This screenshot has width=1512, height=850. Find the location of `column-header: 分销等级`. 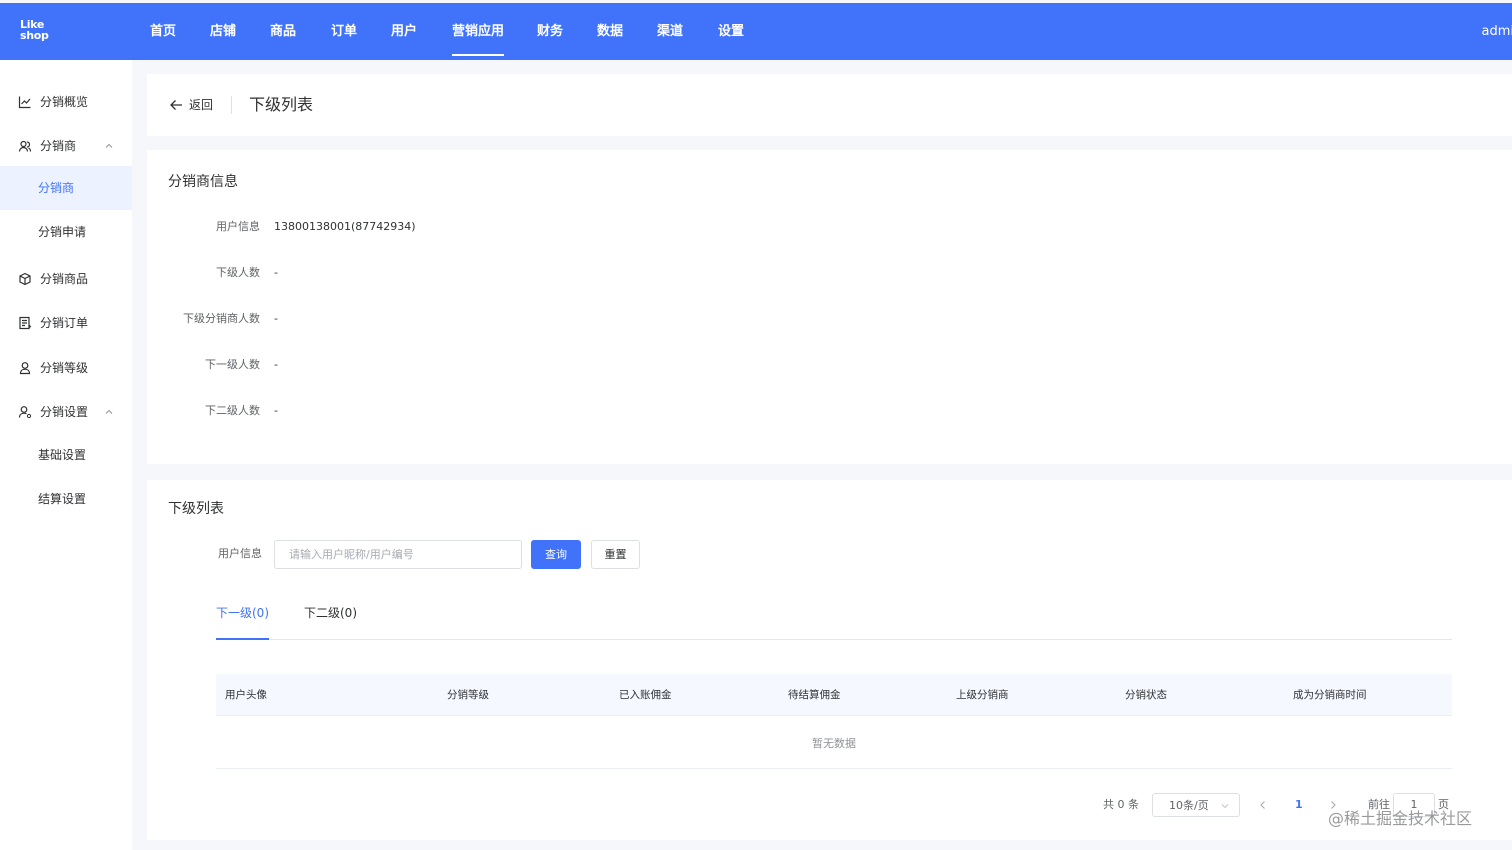

column-header: 分销等级 is located at coordinates (468, 695).